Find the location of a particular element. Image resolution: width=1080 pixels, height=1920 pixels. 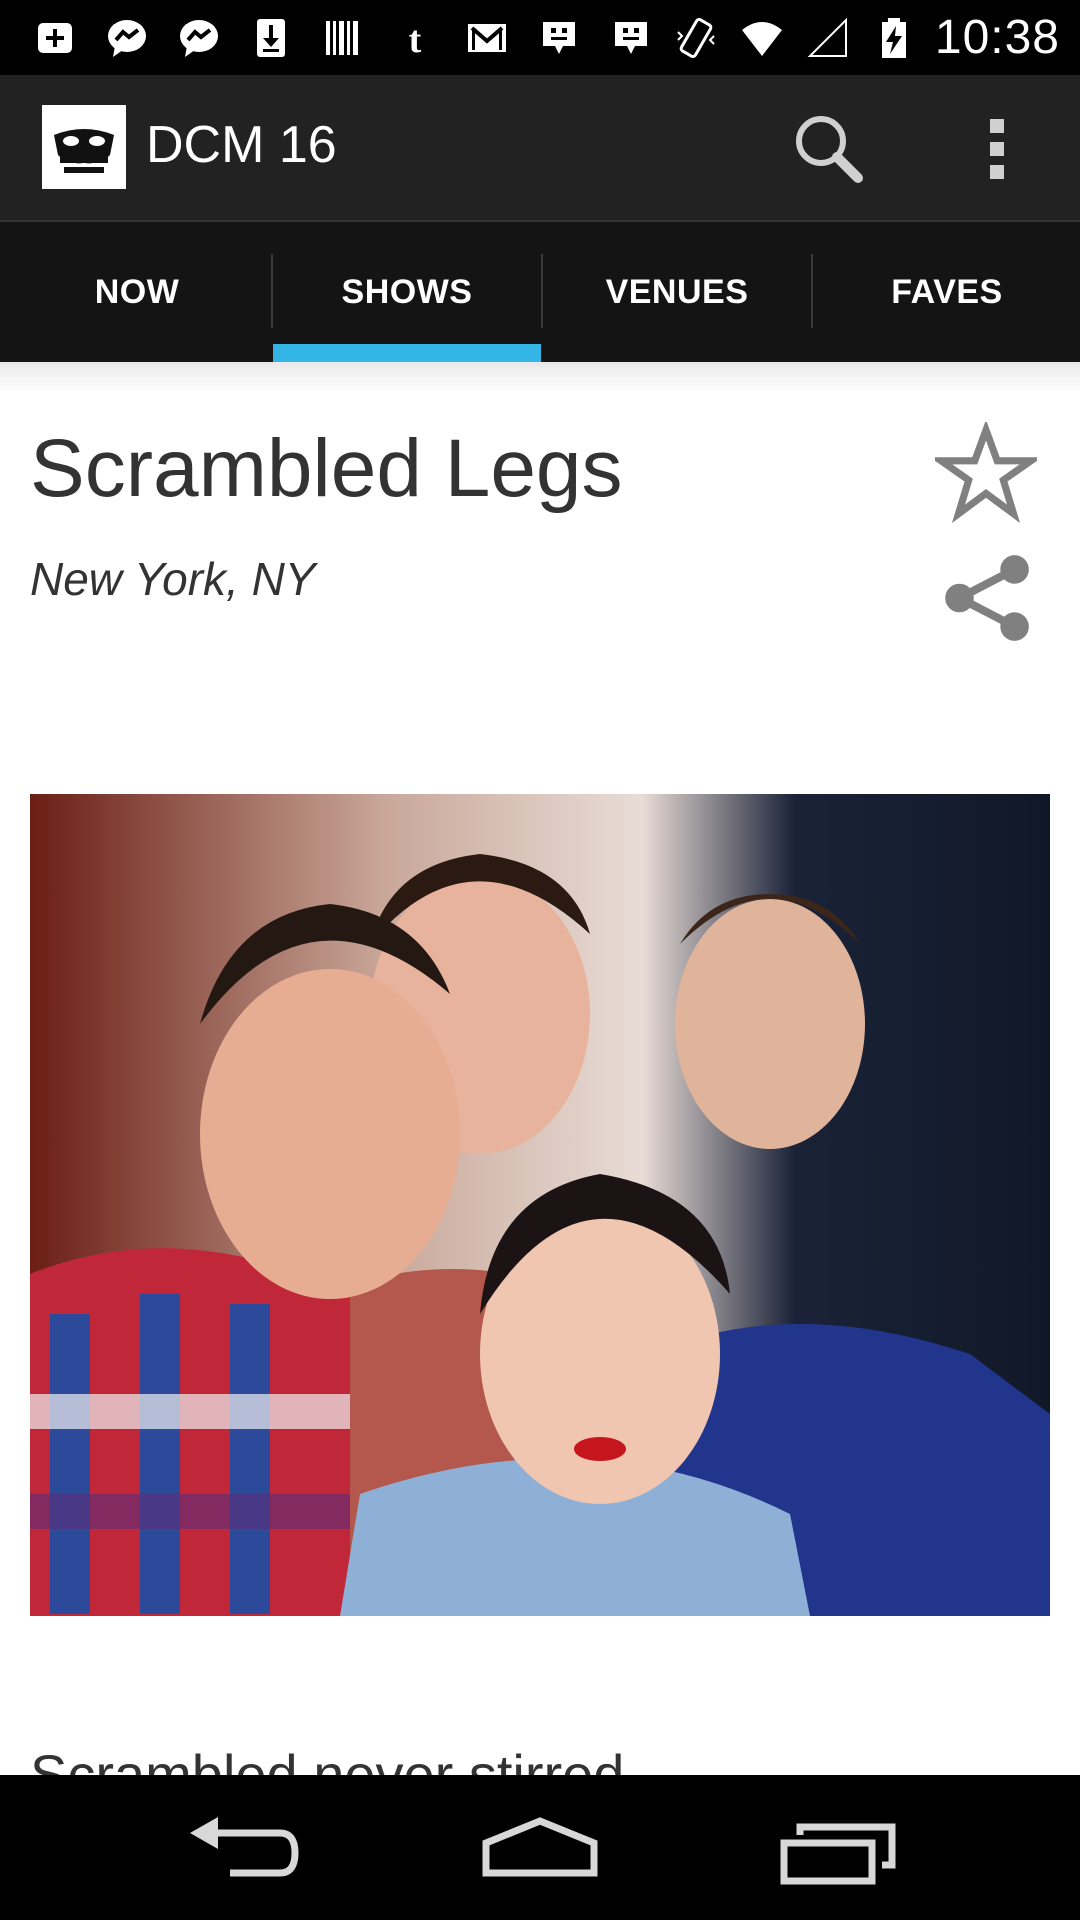

navigation-bar is located at coordinates (540, 1847).